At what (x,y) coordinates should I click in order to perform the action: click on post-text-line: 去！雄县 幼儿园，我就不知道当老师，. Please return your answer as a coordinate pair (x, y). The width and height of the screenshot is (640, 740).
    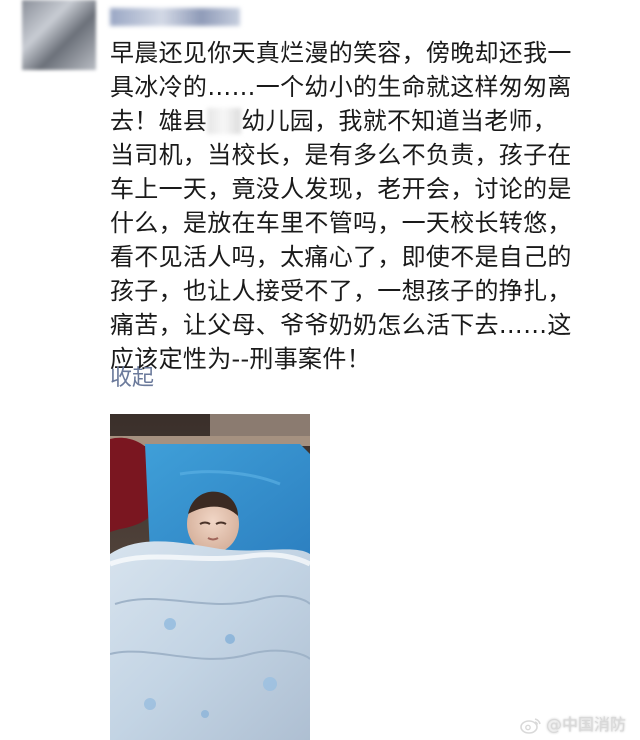
    Looking at the image, I should click on (370, 121).